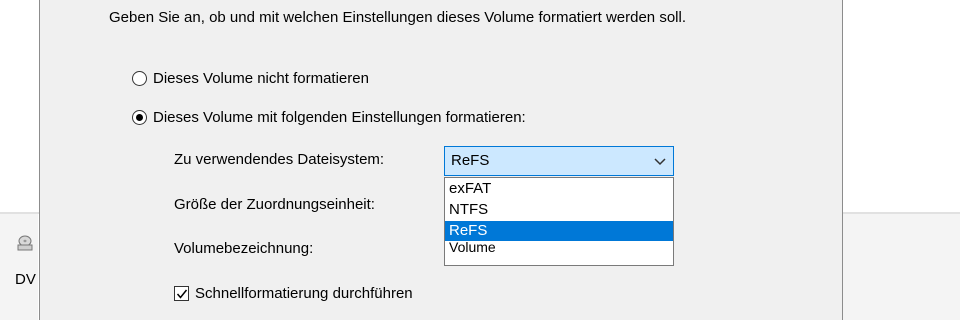 Image resolution: width=960 pixels, height=320 pixels. Describe the element at coordinates (19, 267) in the screenshot. I see `background-left-panel` at that location.